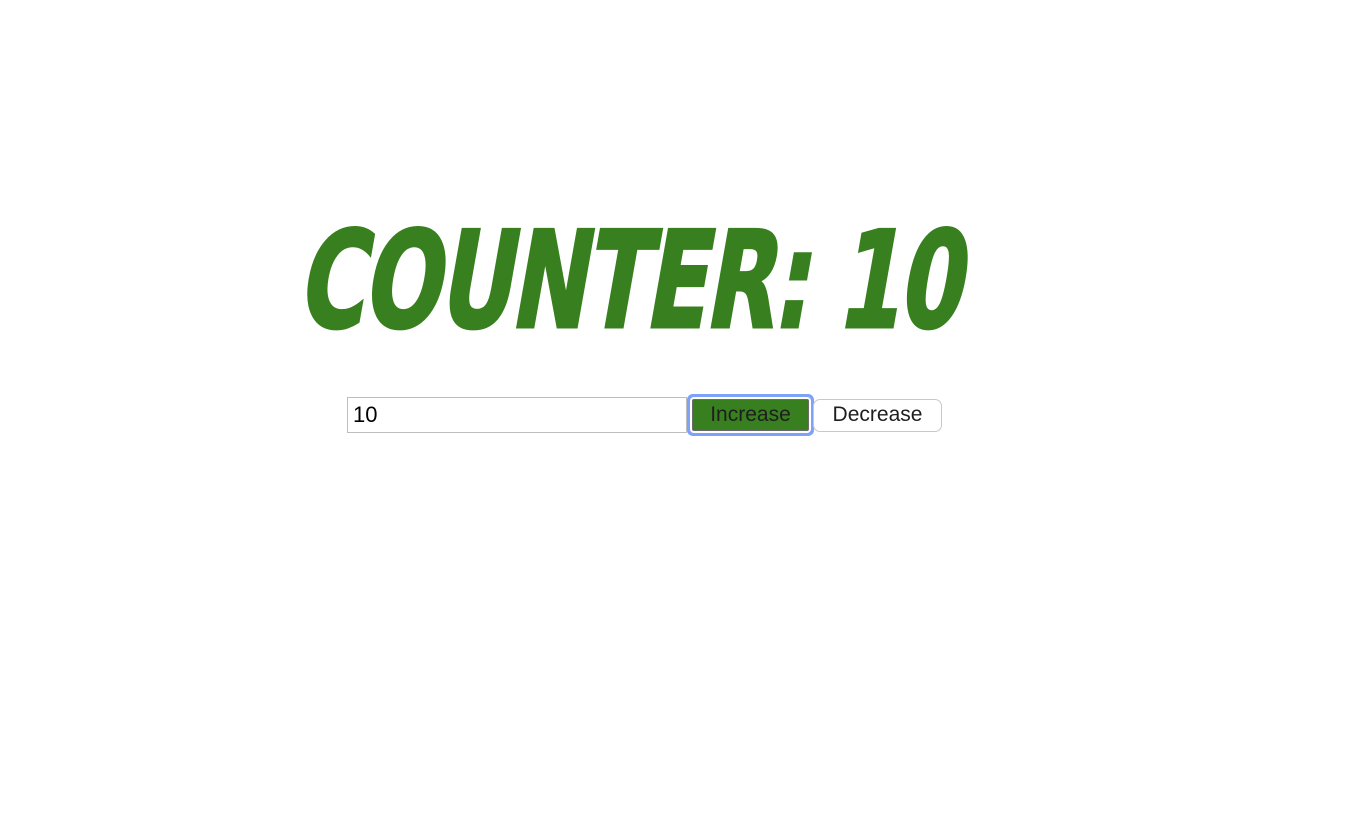 The width and height of the screenshot is (1346, 820). I want to click on counter-title: Counter: 10, so click(636, 281).